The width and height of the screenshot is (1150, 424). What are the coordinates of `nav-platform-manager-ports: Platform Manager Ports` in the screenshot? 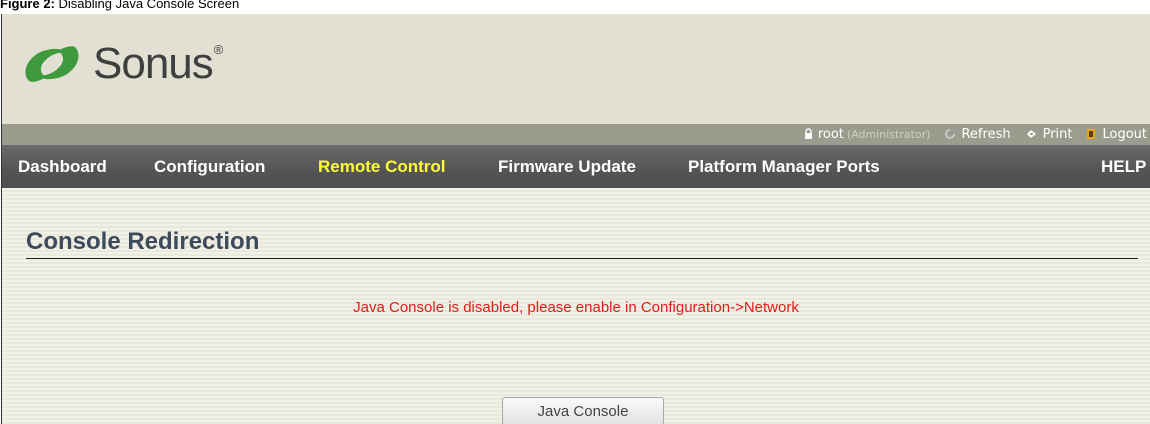 It's located at (784, 166).